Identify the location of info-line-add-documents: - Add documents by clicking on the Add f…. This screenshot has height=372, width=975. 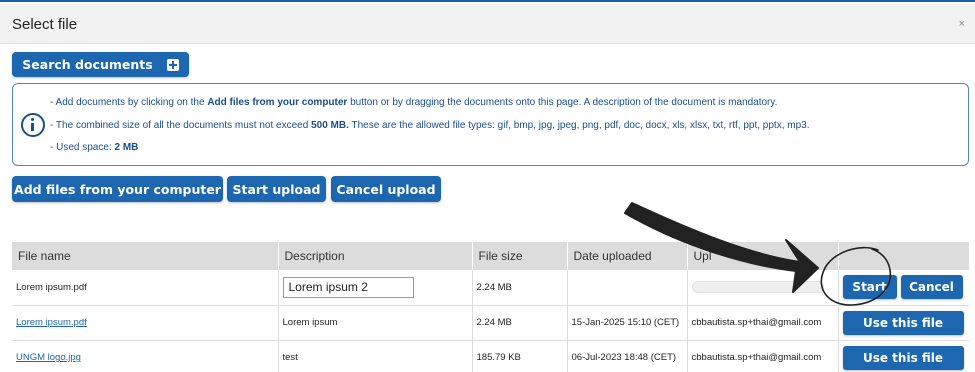
(414, 102).